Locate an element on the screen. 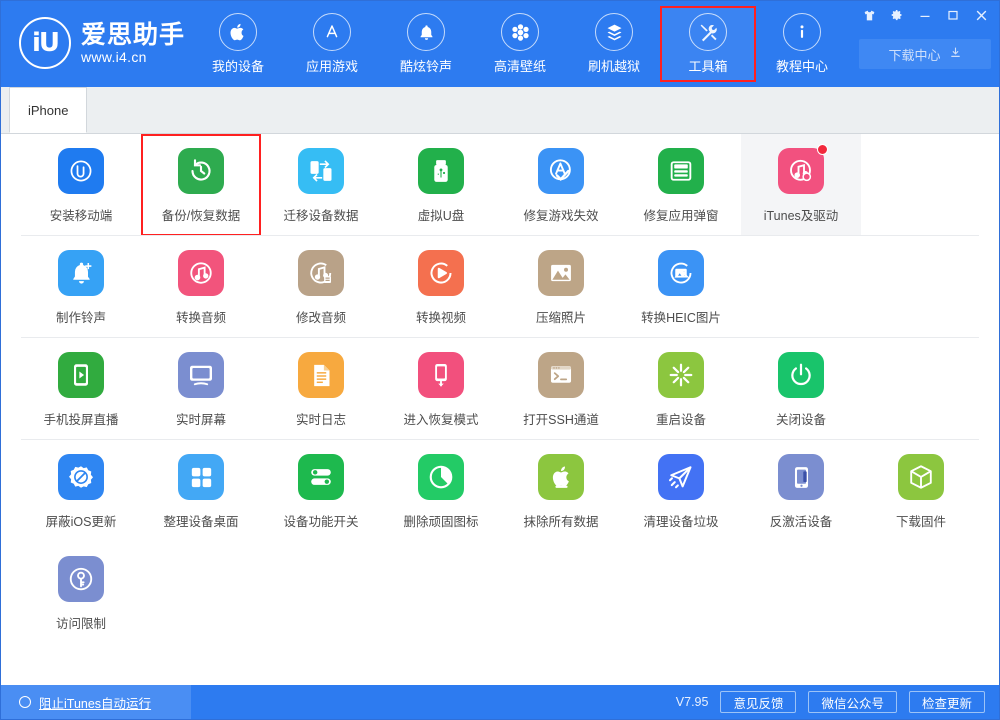 This screenshot has width=1000, height=720. nav-item-wallpaper: 高清壁纸 is located at coordinates (520, 44).